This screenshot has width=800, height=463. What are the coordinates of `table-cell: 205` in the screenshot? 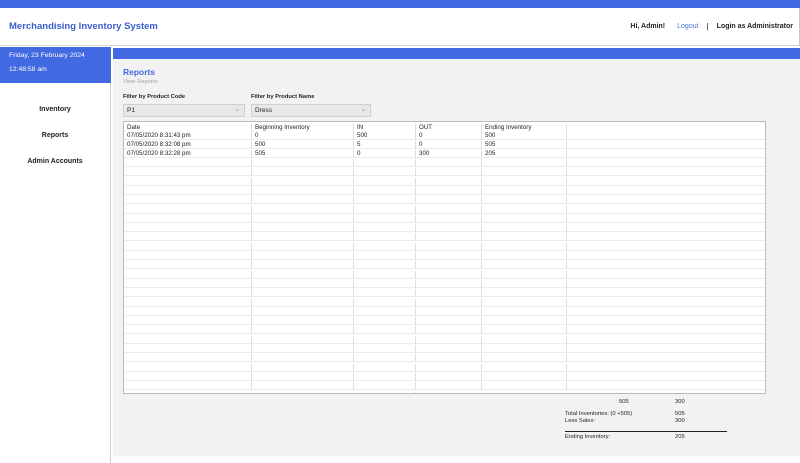 It's located at (524, 154).